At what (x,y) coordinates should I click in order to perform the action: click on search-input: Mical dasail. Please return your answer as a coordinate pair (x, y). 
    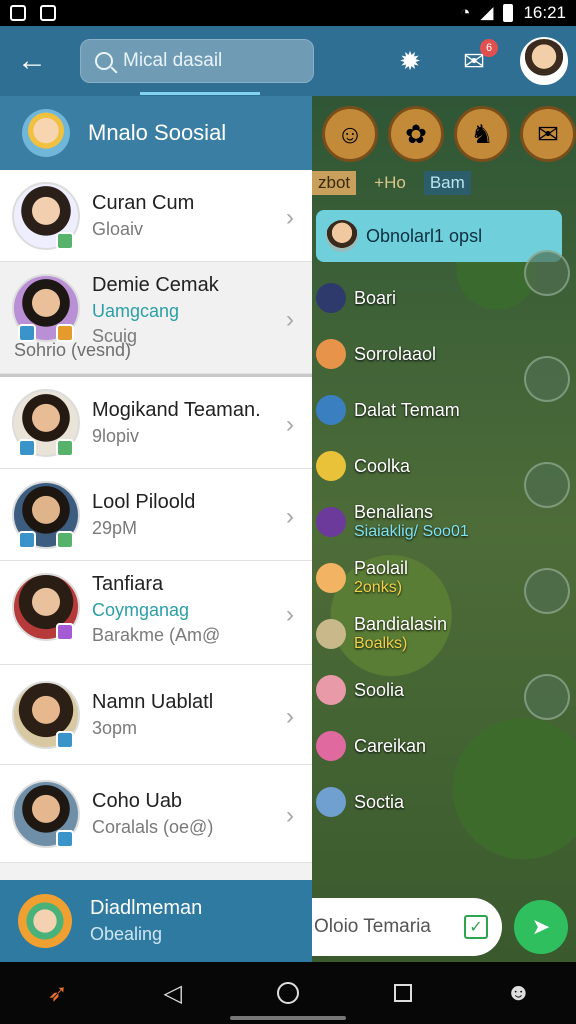
    Looking at the image, I should click on (197, 61).